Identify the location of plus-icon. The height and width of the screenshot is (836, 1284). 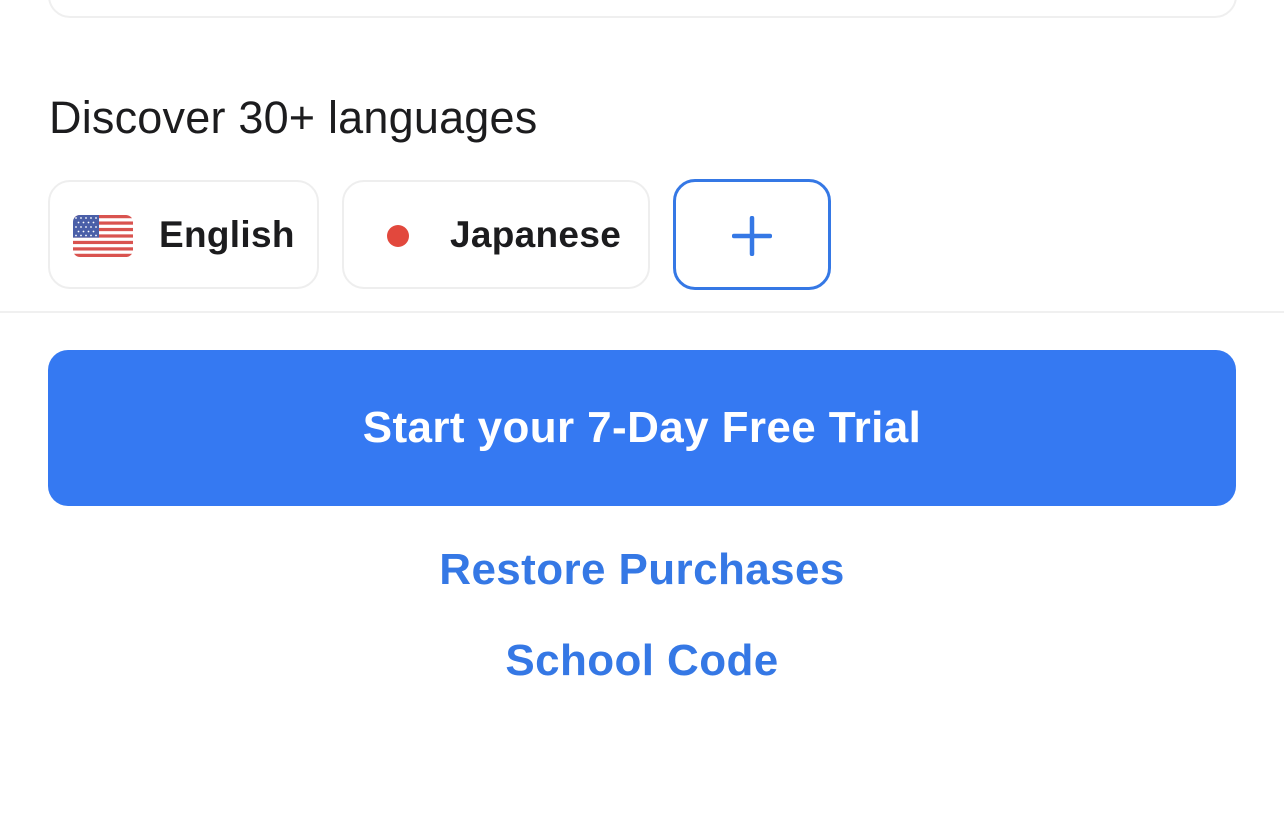
(752, 236).